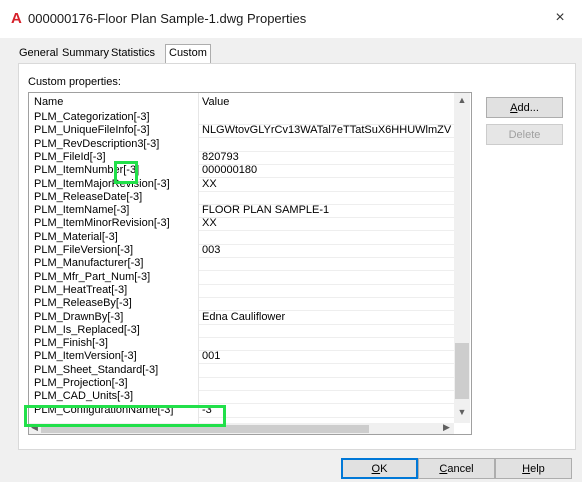 The height and width of the screenshot is (482, 582). What do you see at coordinates (88, 263) in the screenshot?
I see `property-name-cell: PLM_Manufacturer[-3]` at bounding box center [88, 263].